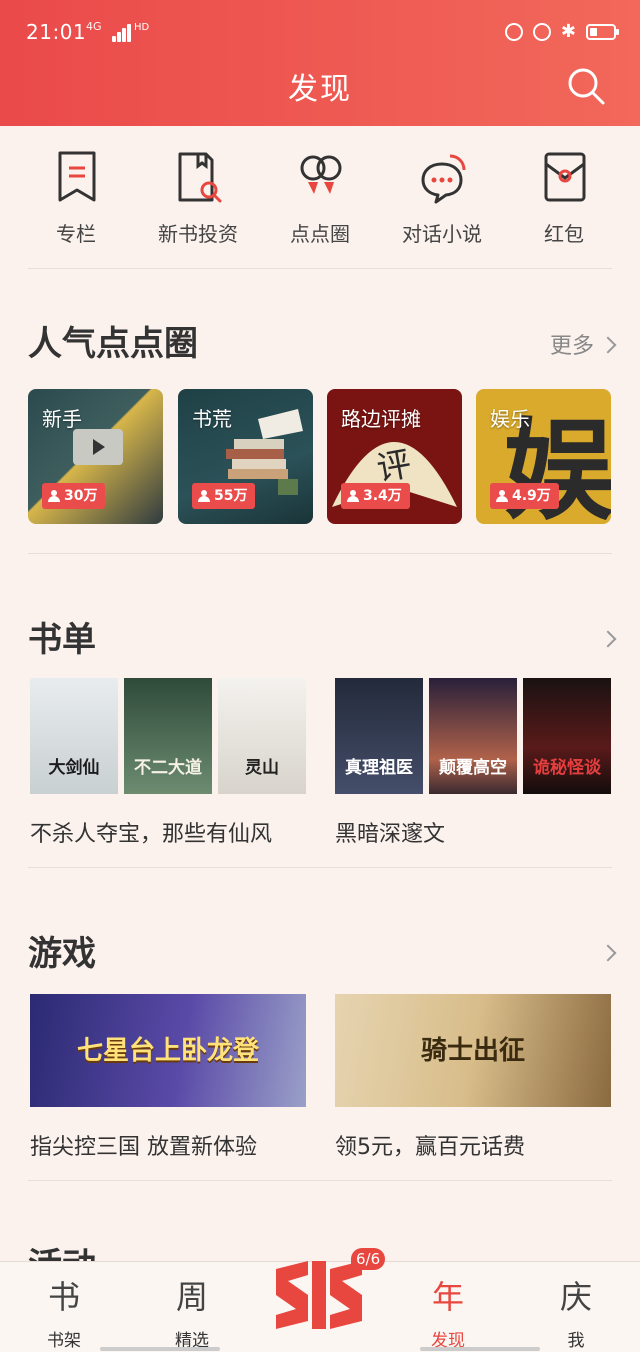 The height and width of the screenshot is (1352, 640). What do you see at coordinates (473, 768) in the screenshot?
I see `book-cover-title: 颠覆高空` at bounding box center [473, 768].